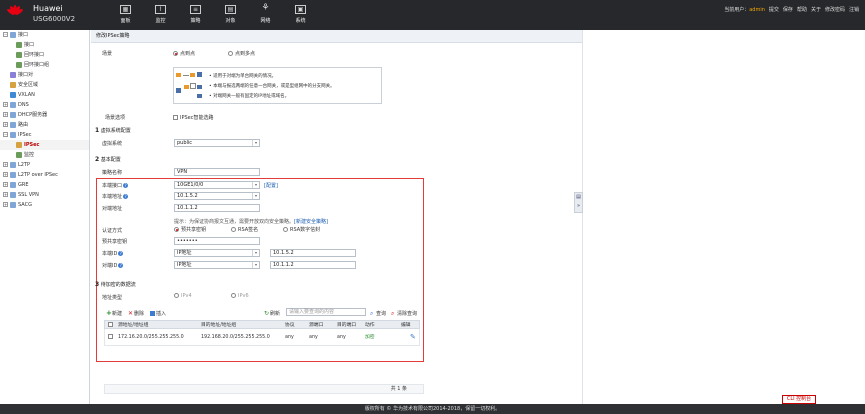  I want to click on save-link: 保存, so click(788, 9).